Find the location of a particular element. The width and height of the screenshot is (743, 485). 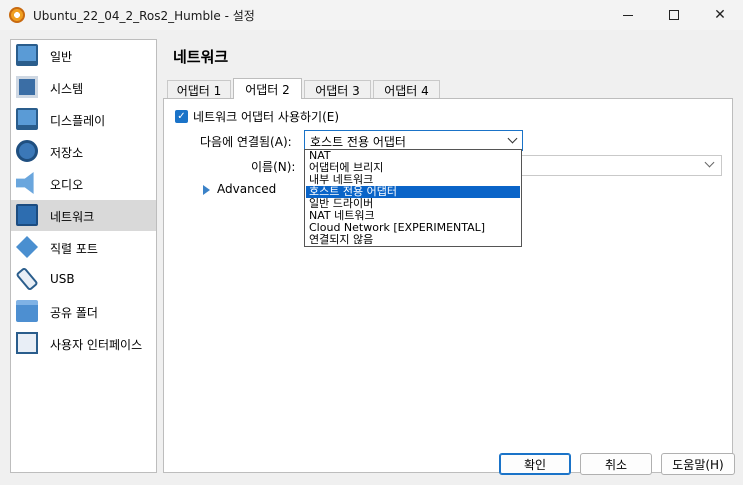

expand-arrow-icon is located at coordinates (206, 190).